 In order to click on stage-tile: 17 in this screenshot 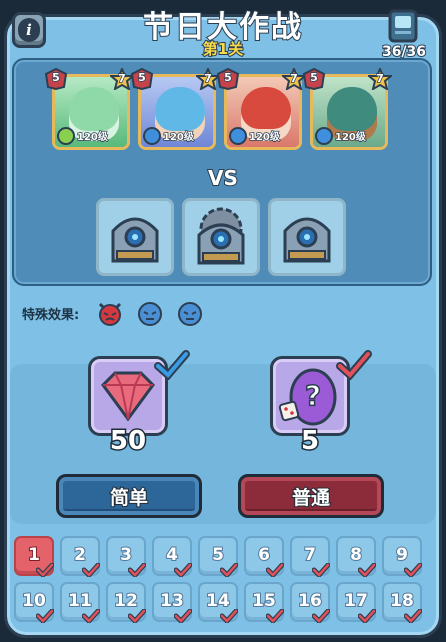, I will do `click(356, 602)`.